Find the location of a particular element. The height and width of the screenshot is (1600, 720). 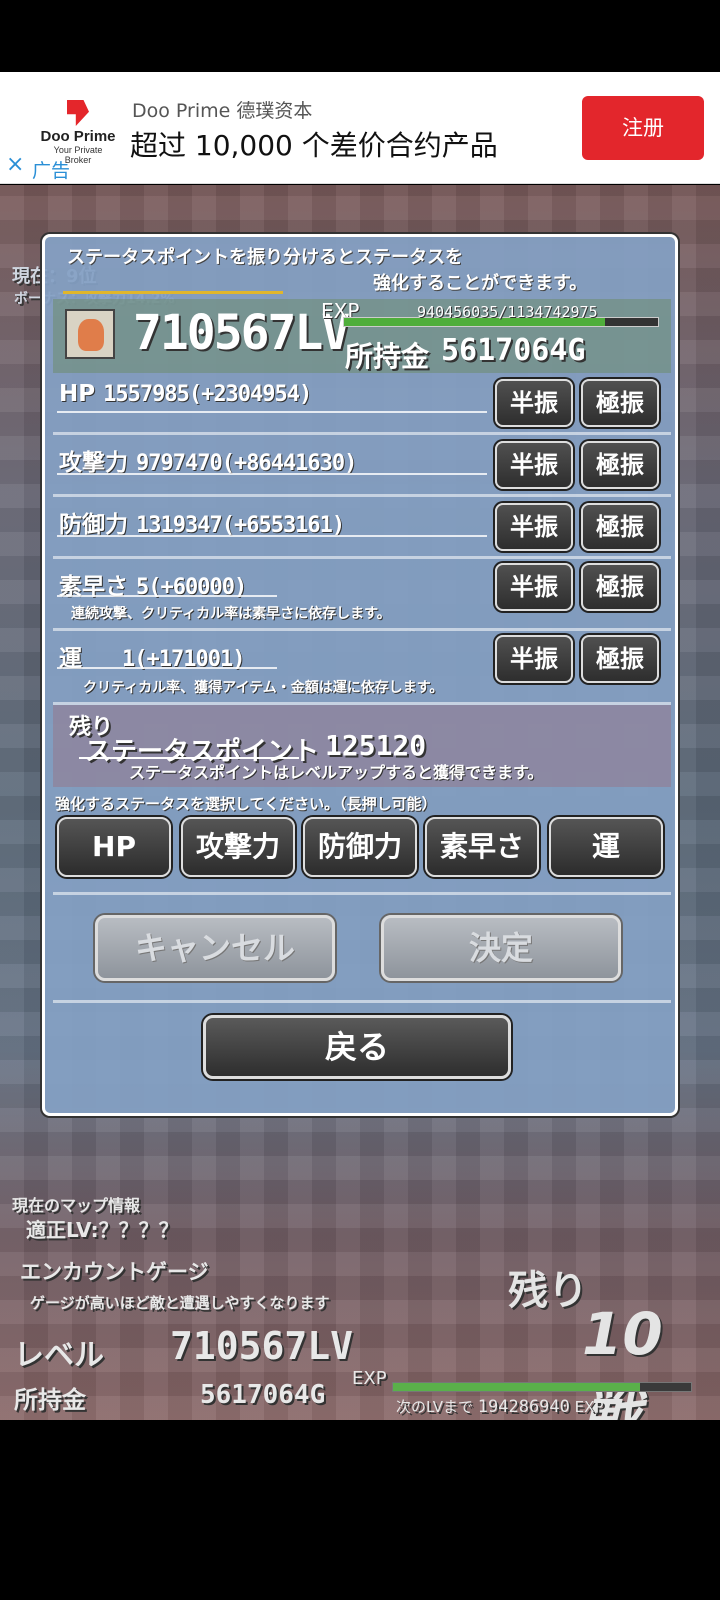

character-portrait-icon is located at coordinates (91, 335).